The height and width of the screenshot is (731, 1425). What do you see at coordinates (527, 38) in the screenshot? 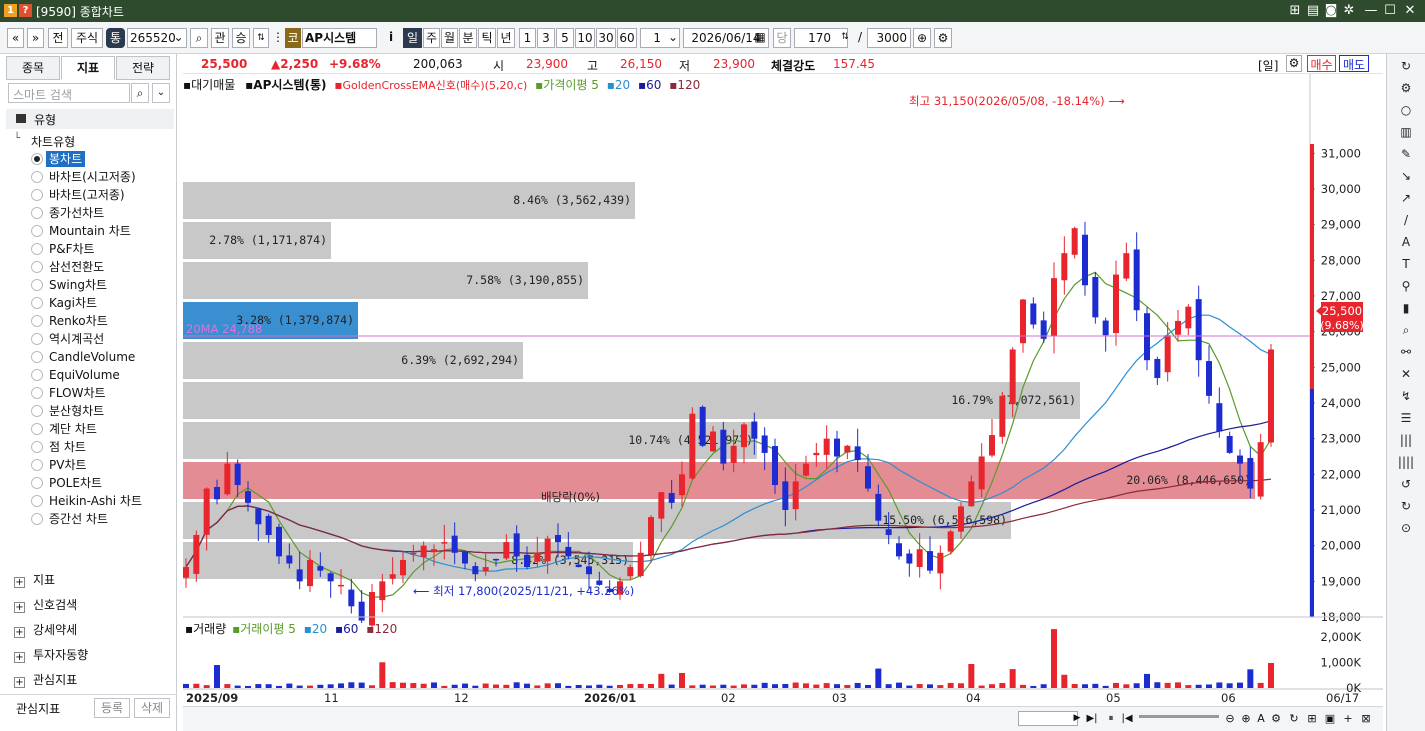
I see `interval-1: 1` at bounding box center [527, 38].